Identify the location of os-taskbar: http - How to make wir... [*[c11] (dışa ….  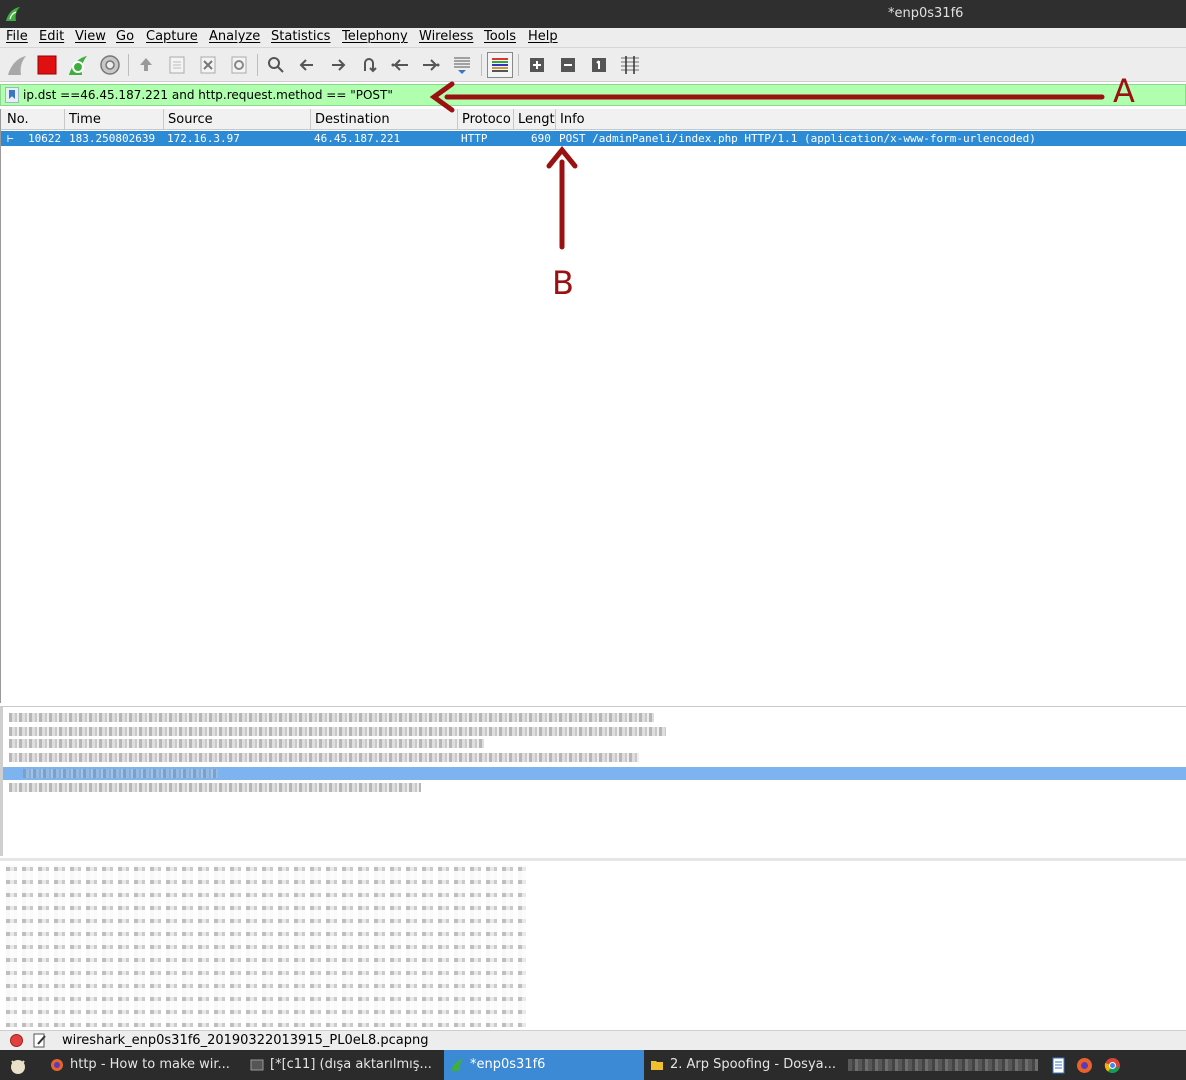
(593, 1065).